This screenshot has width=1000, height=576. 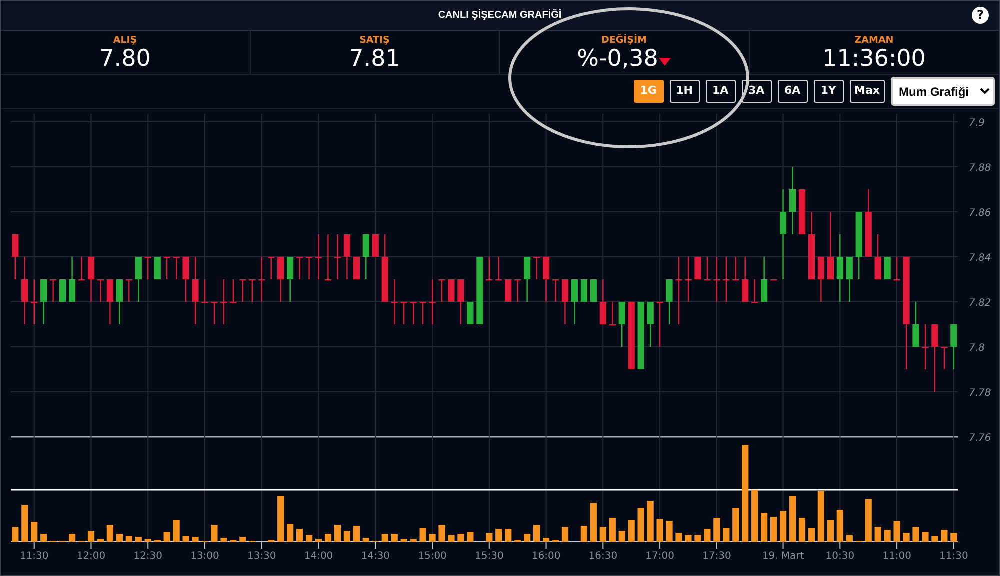 What do you see at coordinates (874, 40) in the screenshot?
I see `stat-label: ZAMAN` at bounding box center [874, 40].